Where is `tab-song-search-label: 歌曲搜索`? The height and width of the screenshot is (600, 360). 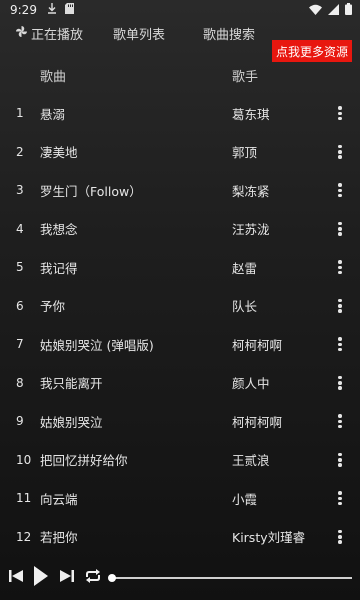 tab-song-search-label: 歌曲搜索 is located at coordinates (229, 35).